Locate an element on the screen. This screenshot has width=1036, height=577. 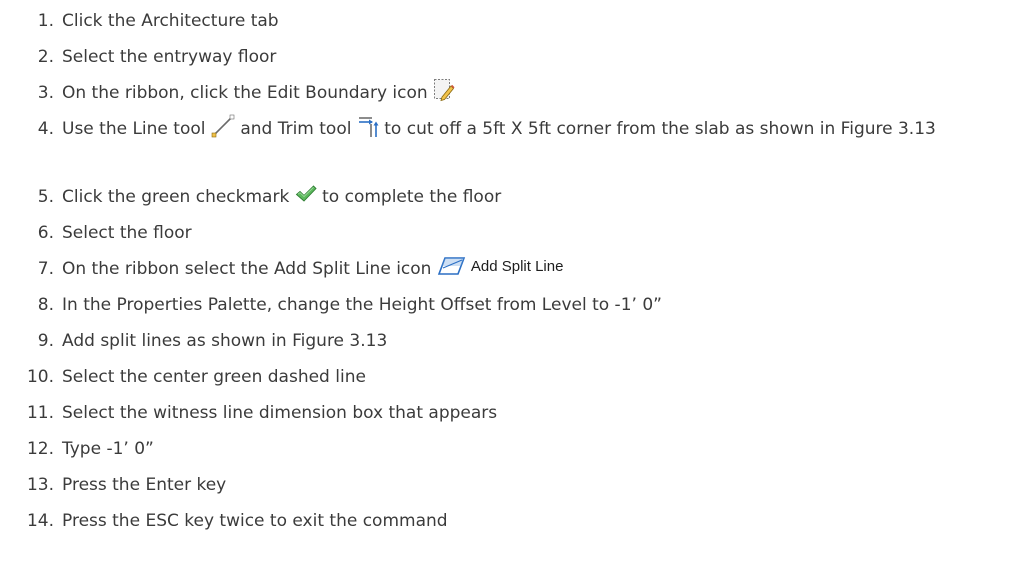
step-text: Type -1’ 0” is located at coordinates (108, 449).